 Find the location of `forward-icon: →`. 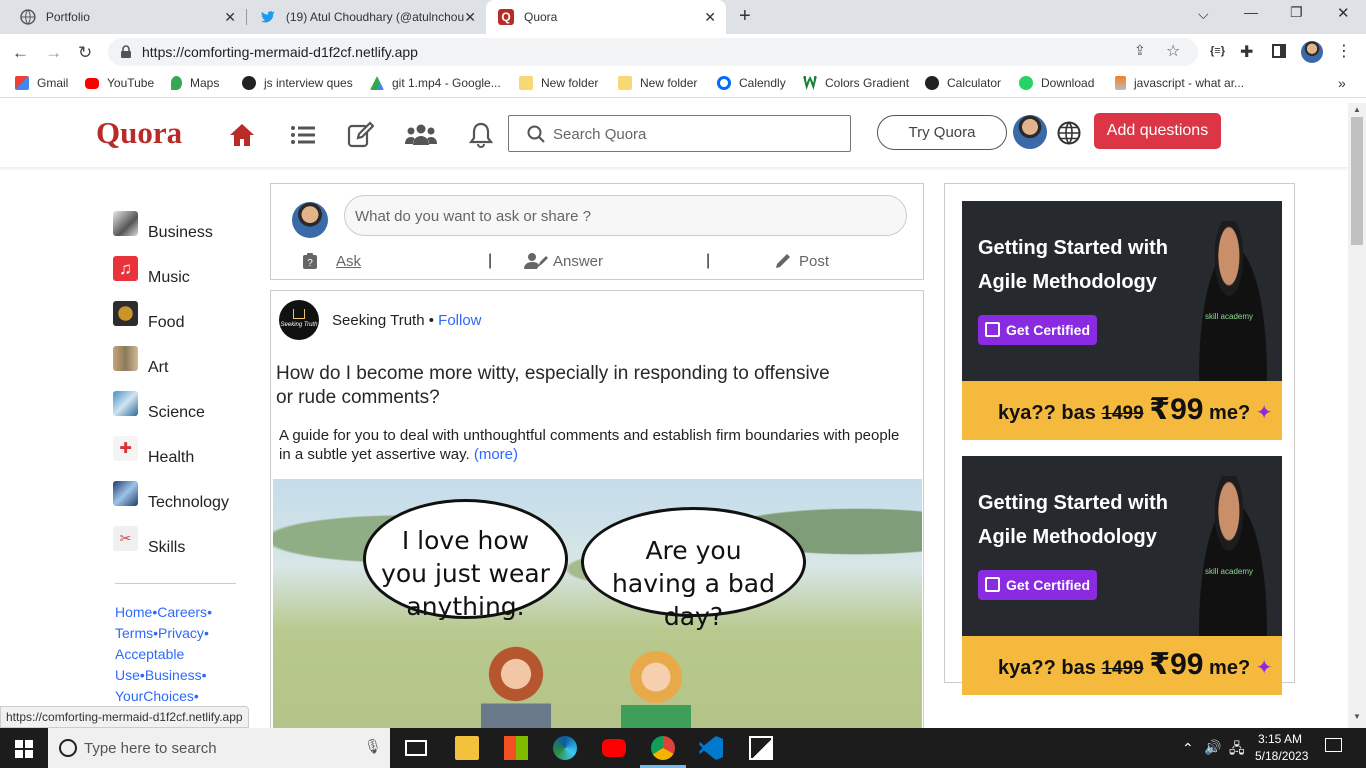

forward-icon: → is located at coordinates (53, 53).